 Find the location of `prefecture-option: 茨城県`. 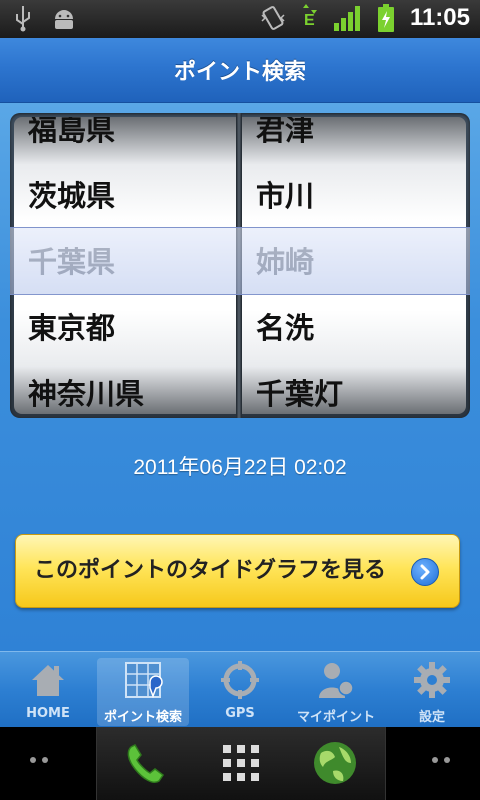

prefecture-option: 茨城県 is located at coordinates (71, 196).